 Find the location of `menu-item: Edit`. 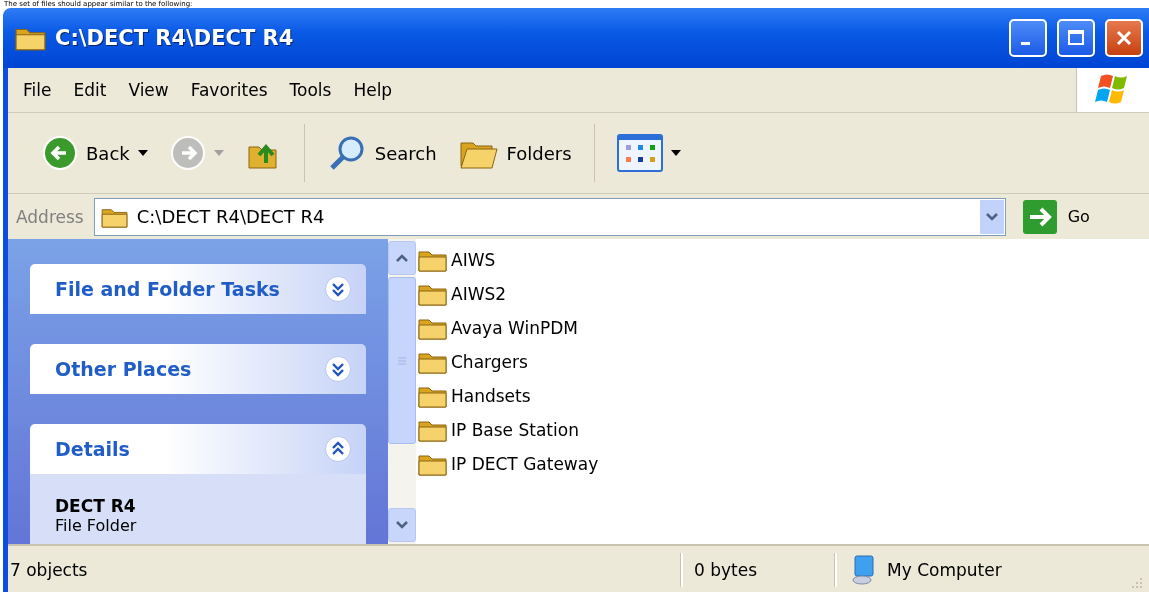

menu-item: Edit is located at coordinates (90, 90).